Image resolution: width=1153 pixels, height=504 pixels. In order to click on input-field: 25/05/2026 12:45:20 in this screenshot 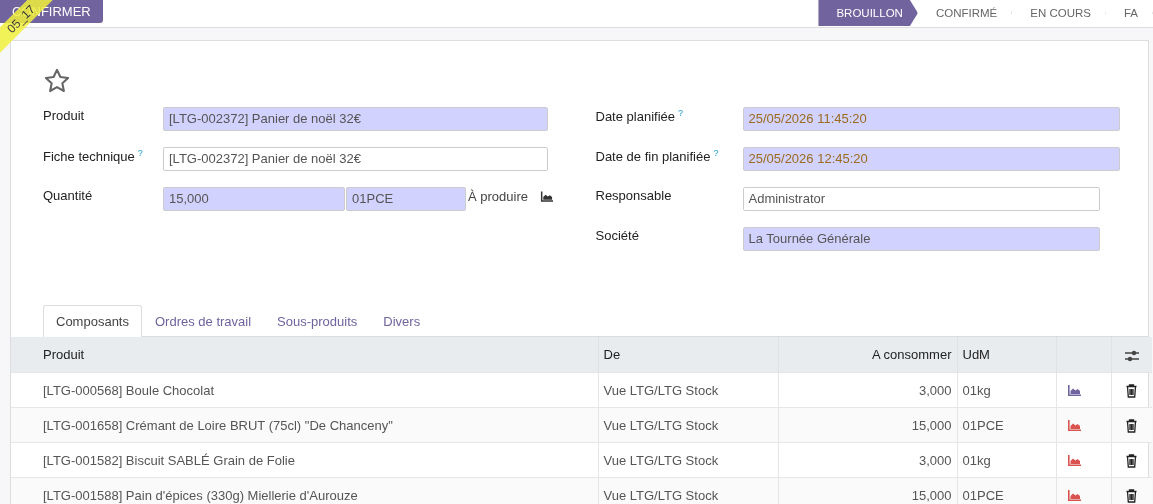, I will do `click(931, 159)`.